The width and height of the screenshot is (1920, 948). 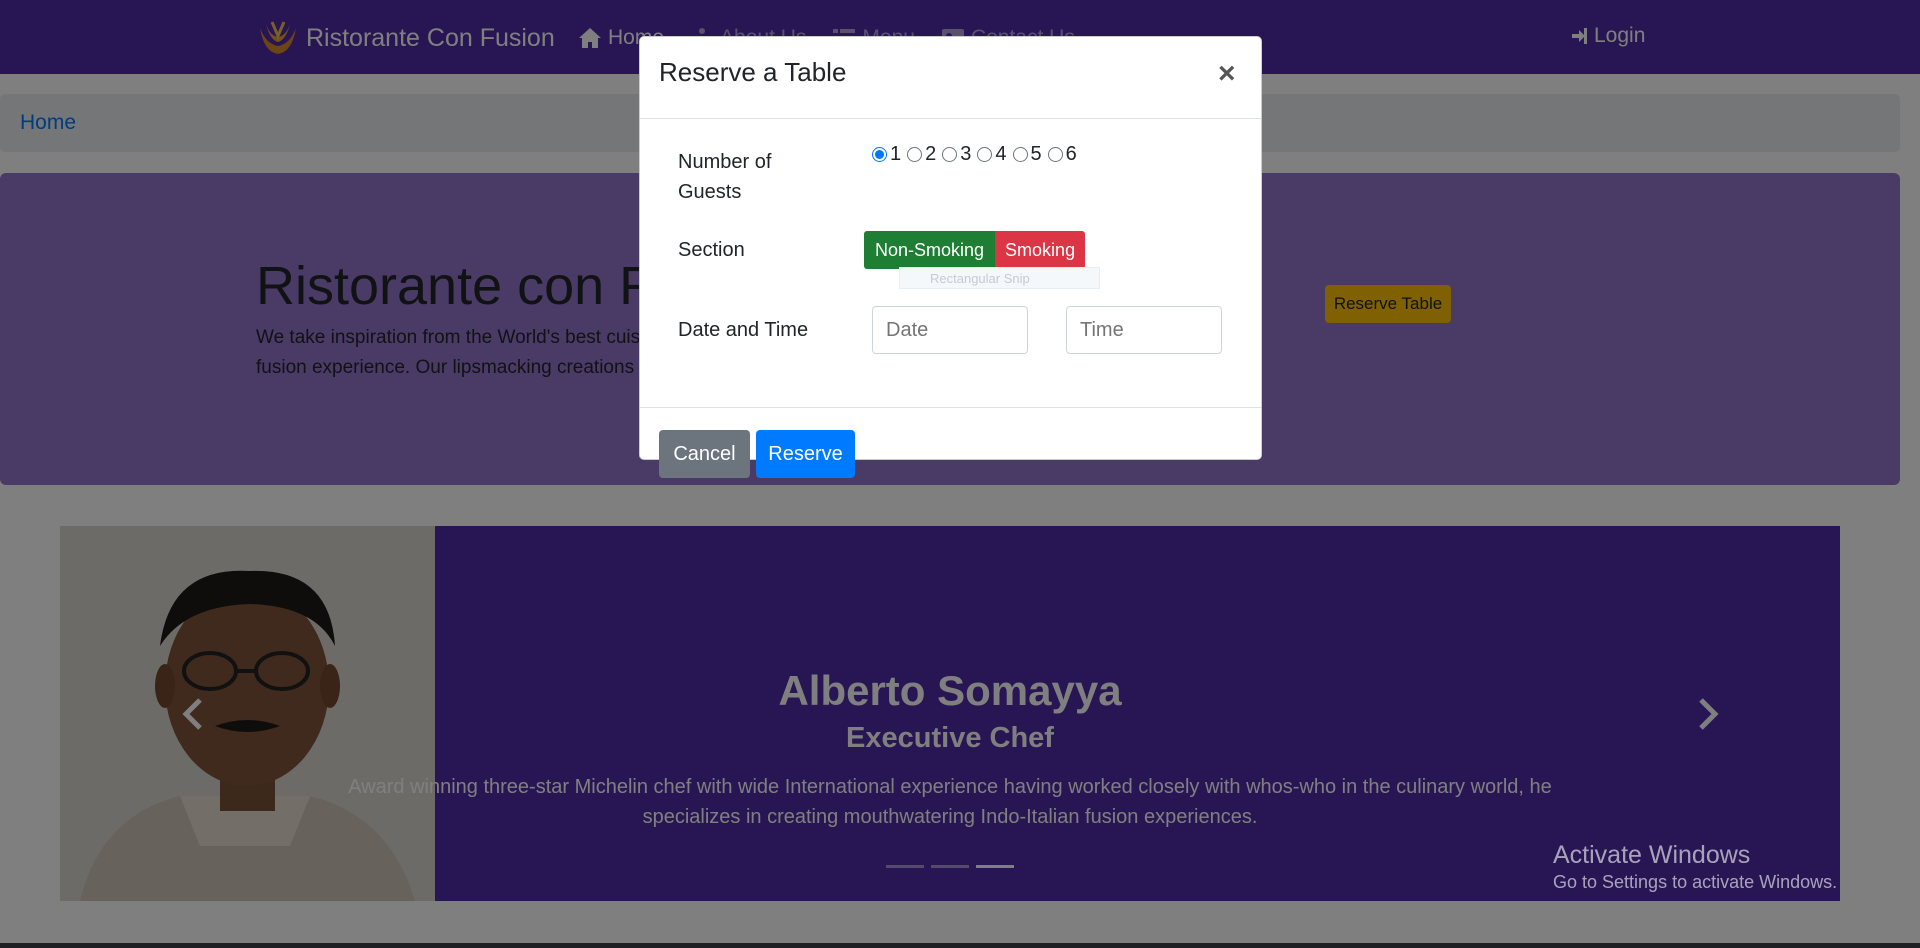 What do you see at coordinates (753, 72) in the screenshot?
I see `modal-title: Reserve a Table` at bounding box center [753, 72].